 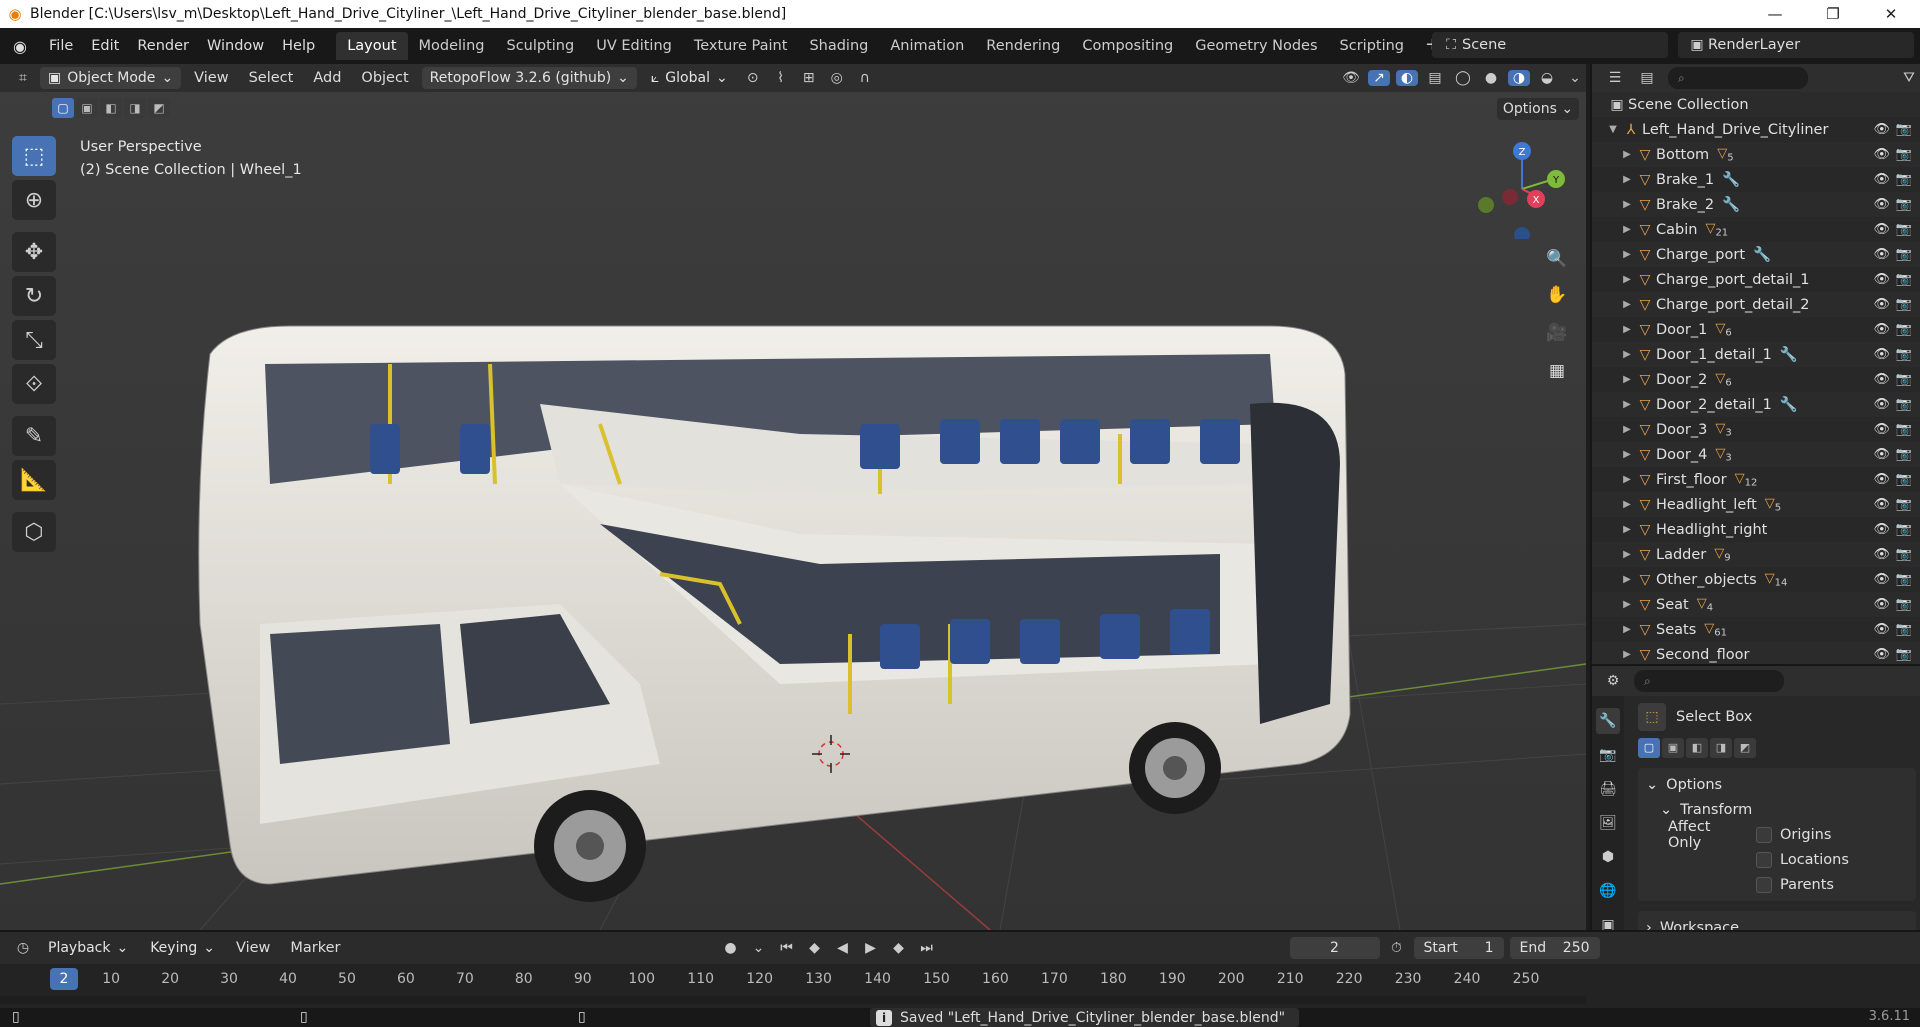 I want to click on render-tab-icon: 📷, so click(x=1608, y=755).